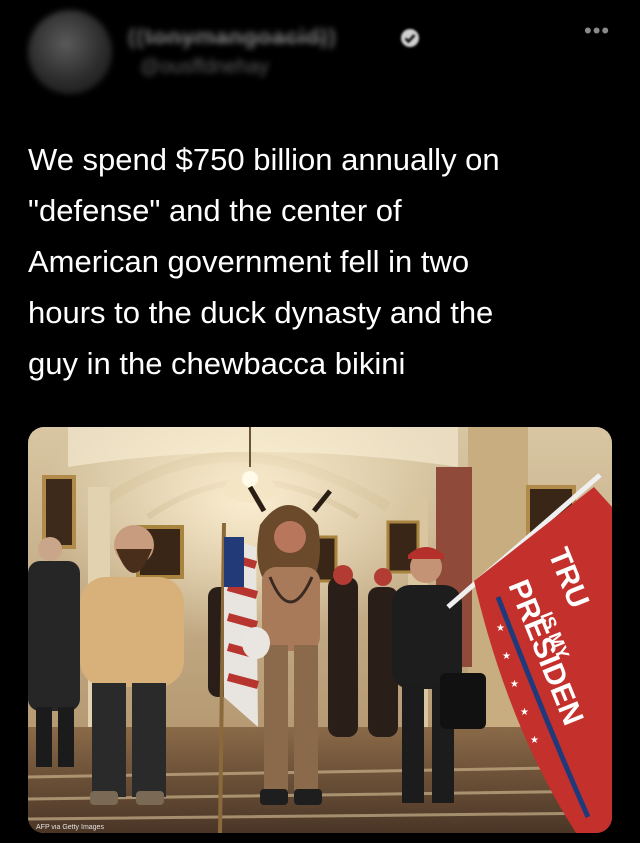 The width and height of the screenshot is (640, 843). I want to click on verified-badge-icon, so click(410, 38).